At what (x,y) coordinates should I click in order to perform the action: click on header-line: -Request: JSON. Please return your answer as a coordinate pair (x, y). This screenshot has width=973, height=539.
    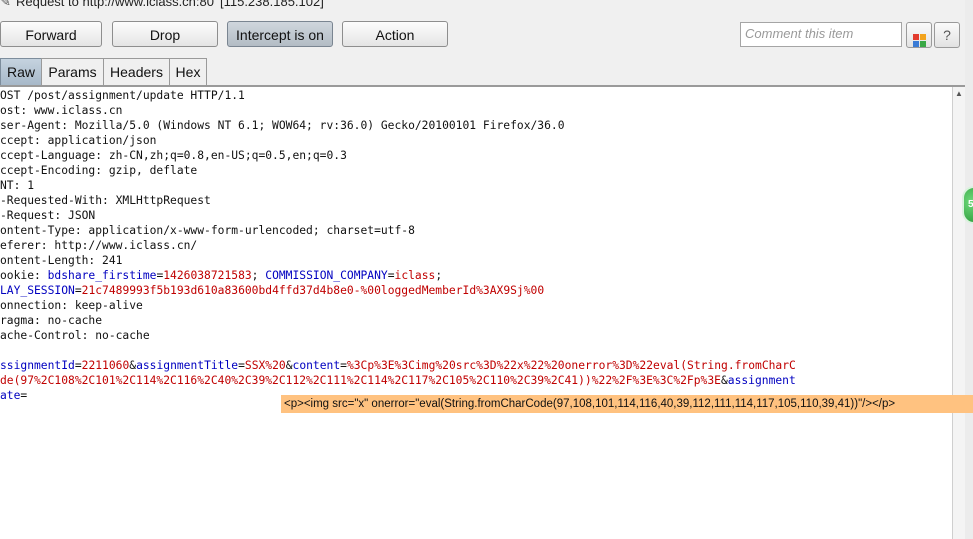
    Looking at the image, I should click on (48, 215).